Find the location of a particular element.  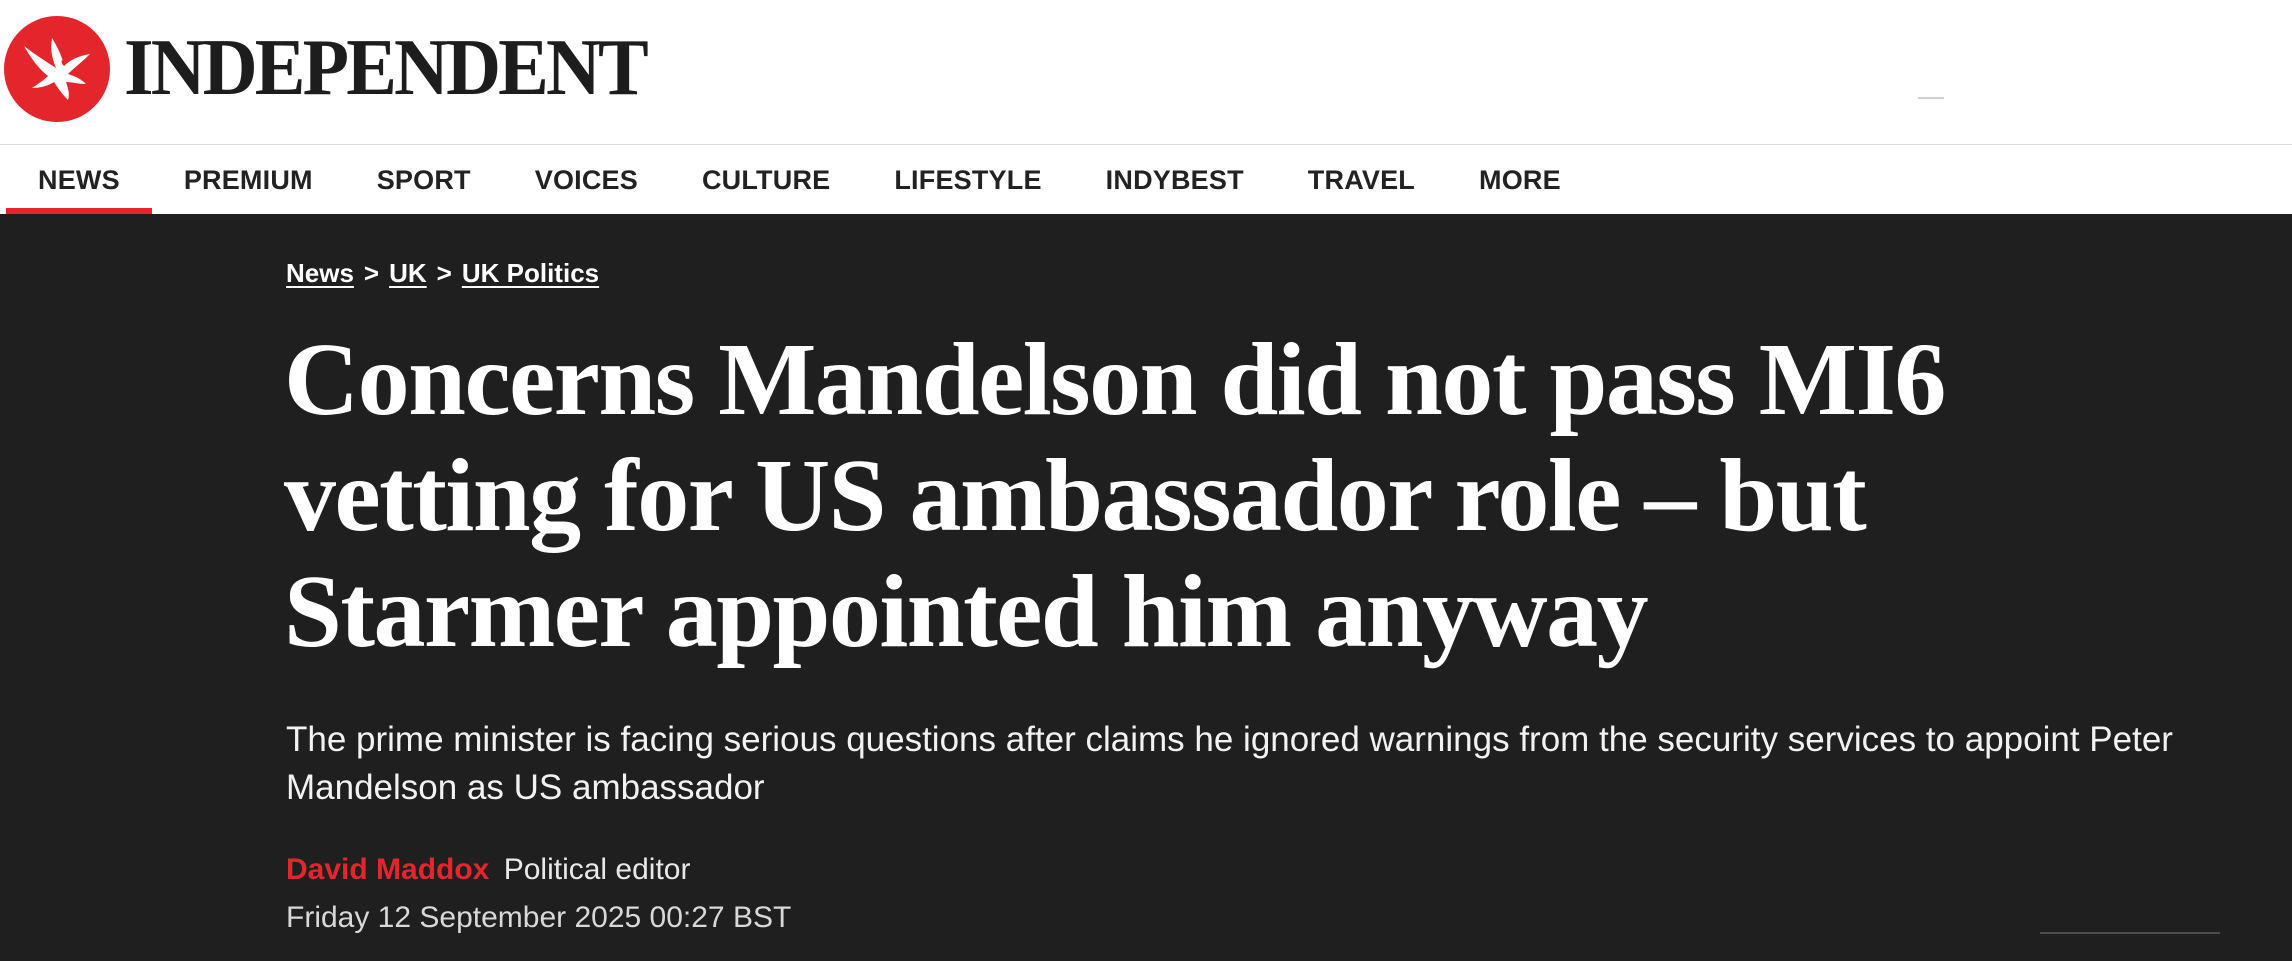

masthead: INDEPENDENT is located at coordinates (1146, 72).